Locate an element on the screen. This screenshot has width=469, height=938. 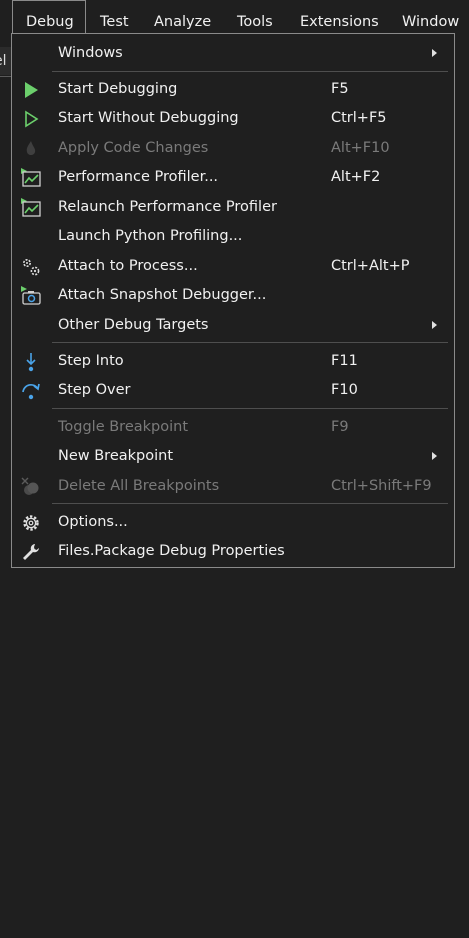
camera-play-icon is located at coordinates (31, 296).